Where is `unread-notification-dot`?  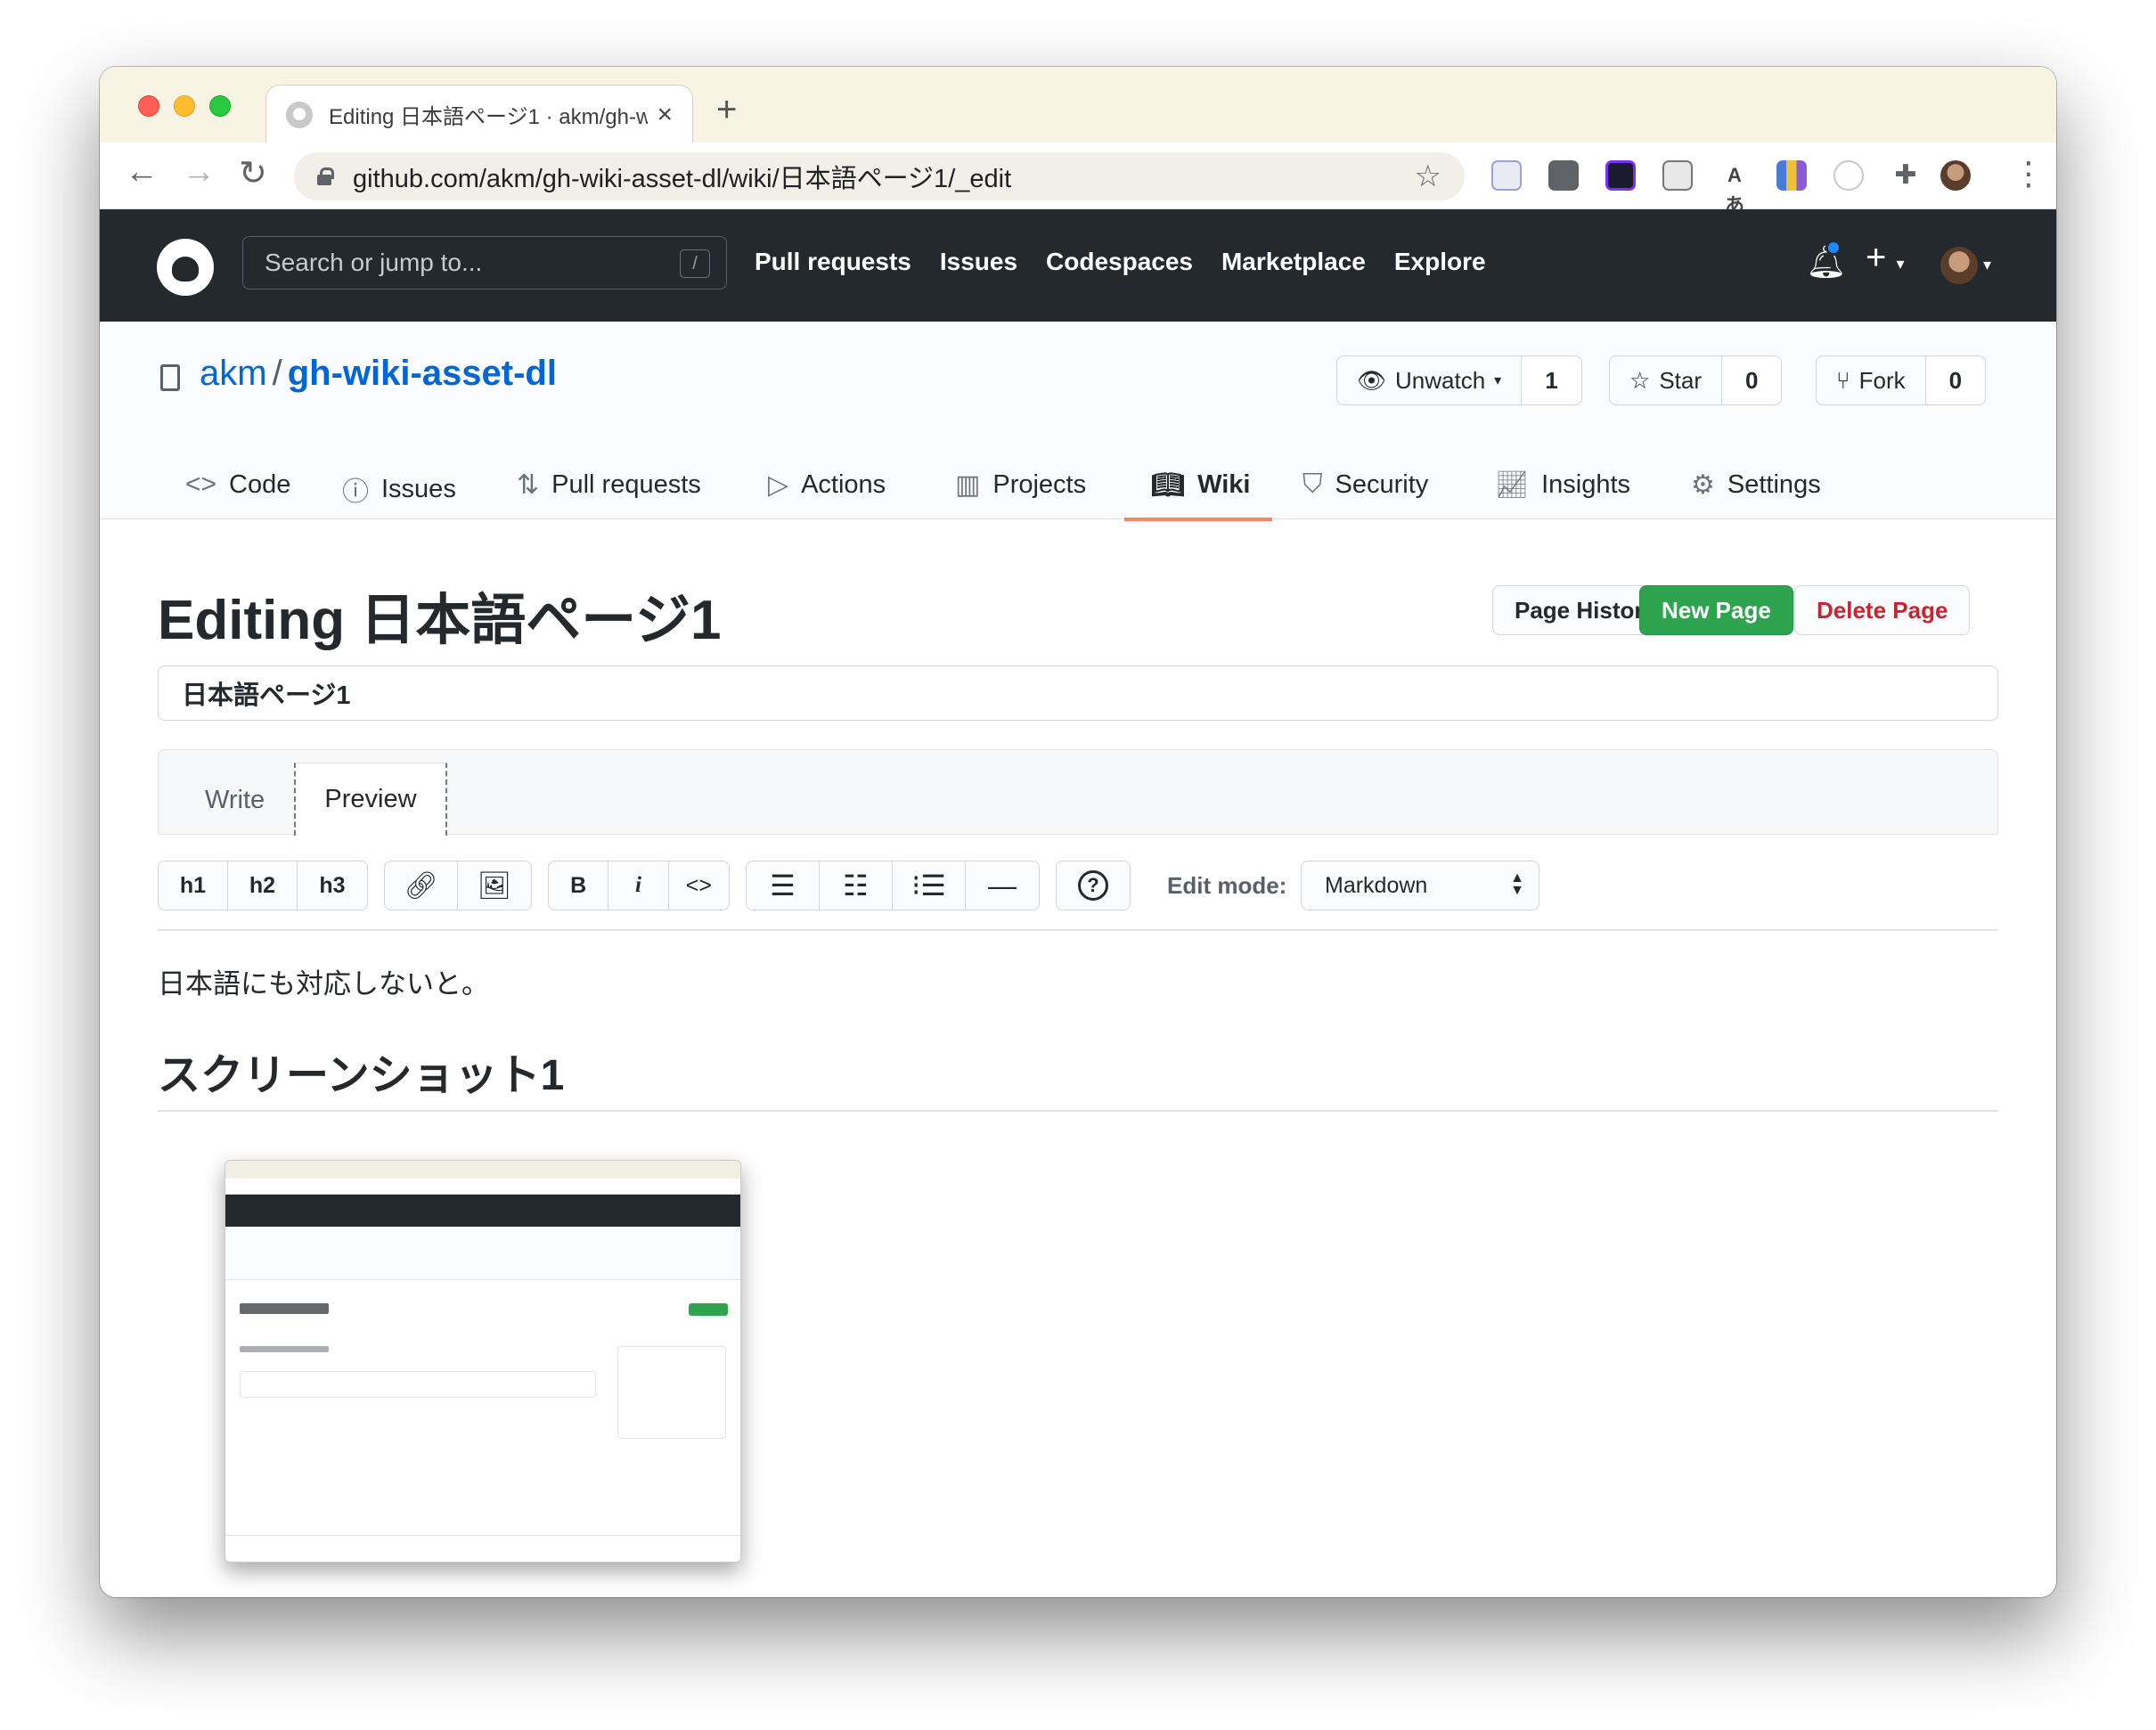 unread-notification-dot is located at coordinates (1833, 248).